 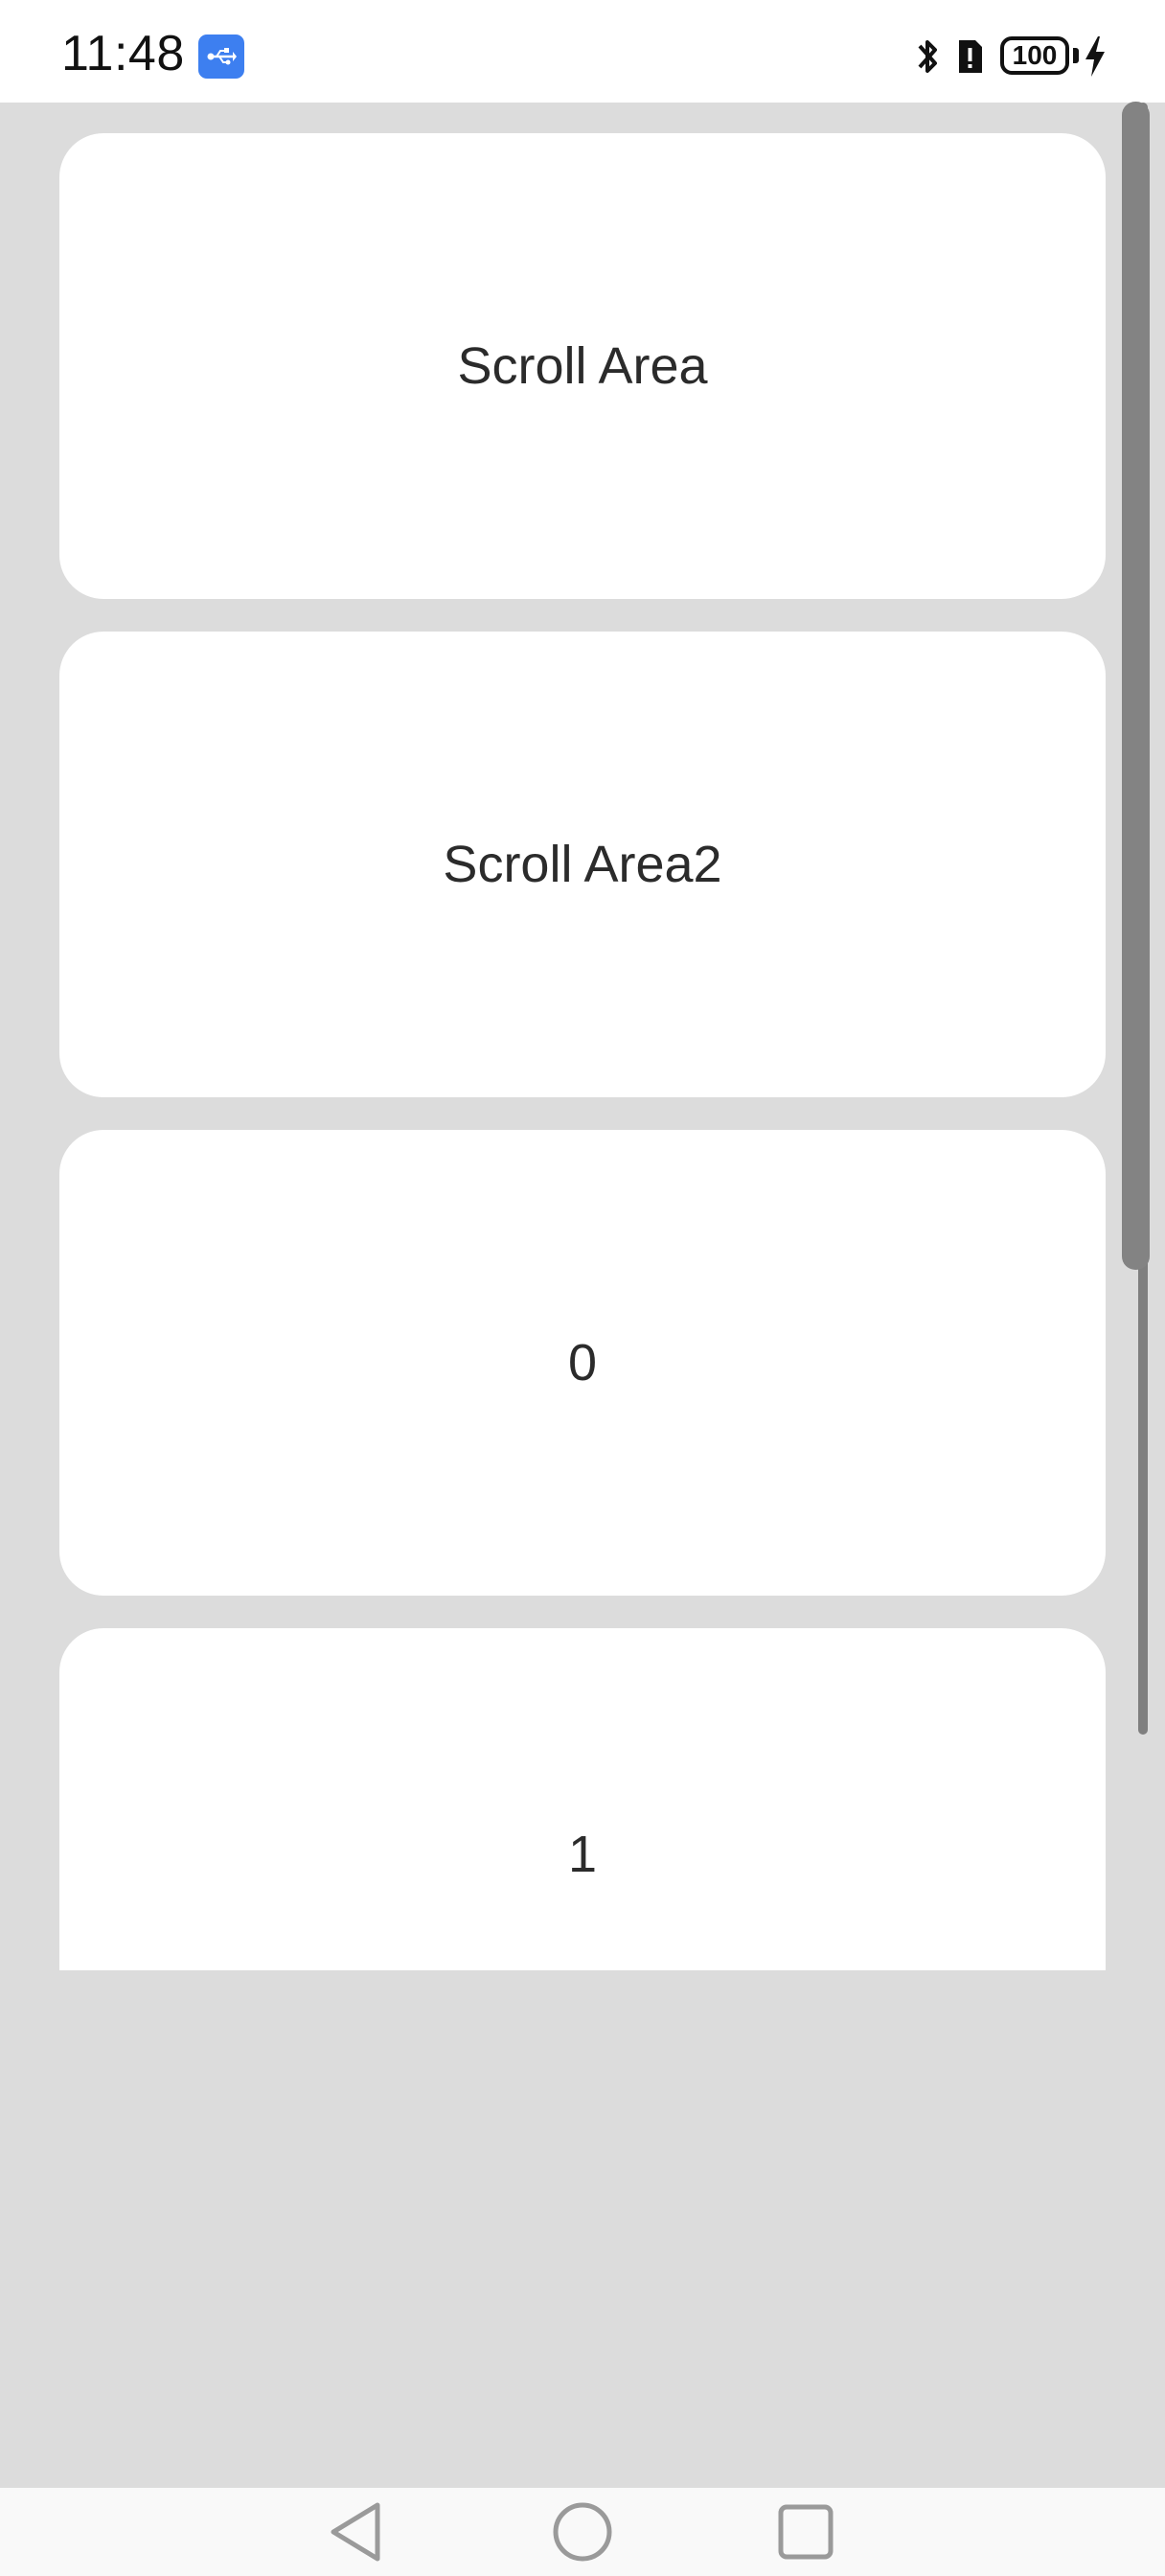 I want to click on status-bar: 11:48 100, so click(x=582, y=51).